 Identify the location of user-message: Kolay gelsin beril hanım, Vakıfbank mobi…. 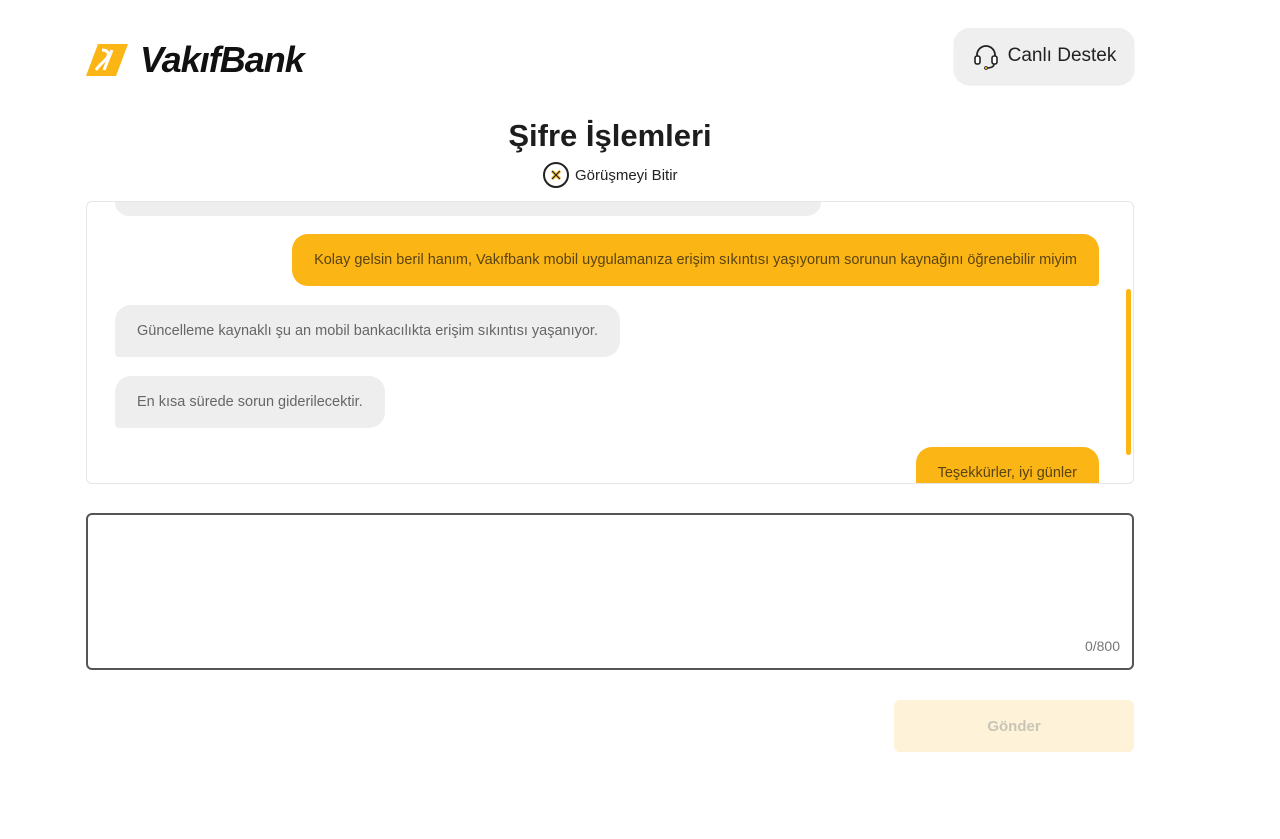
(695, 260).